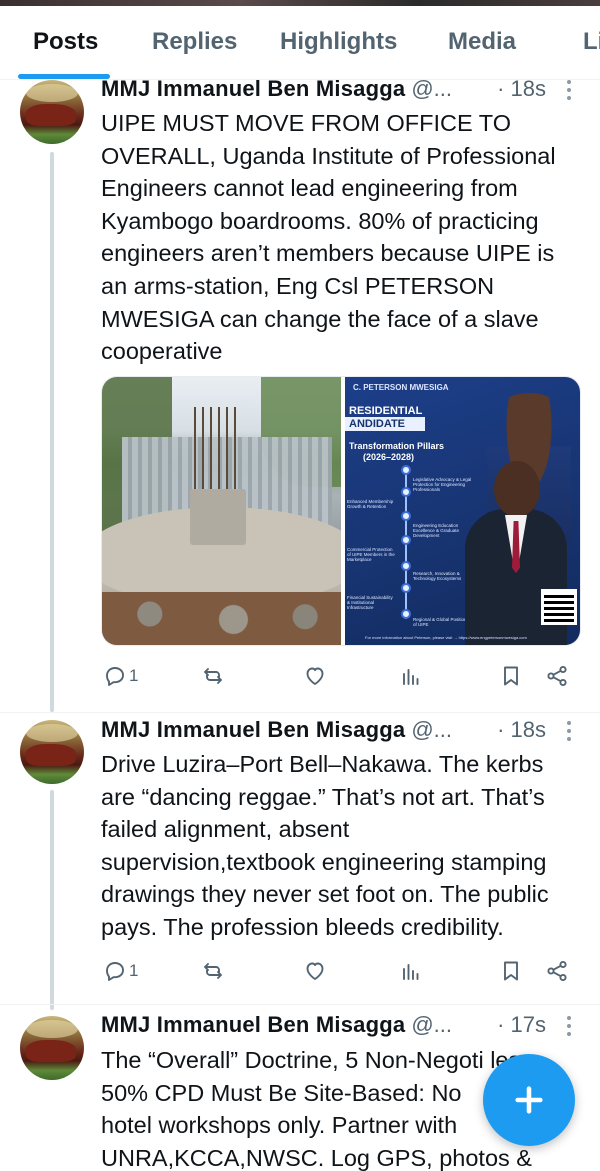 Image resolution: width=600 pixels, height=1171 pixels. What do you see at coordinates (370, 504) in the screenshot?
I see `poster-item: Enhanced Membership Growth & Retention` at bounding box center [370, 504].